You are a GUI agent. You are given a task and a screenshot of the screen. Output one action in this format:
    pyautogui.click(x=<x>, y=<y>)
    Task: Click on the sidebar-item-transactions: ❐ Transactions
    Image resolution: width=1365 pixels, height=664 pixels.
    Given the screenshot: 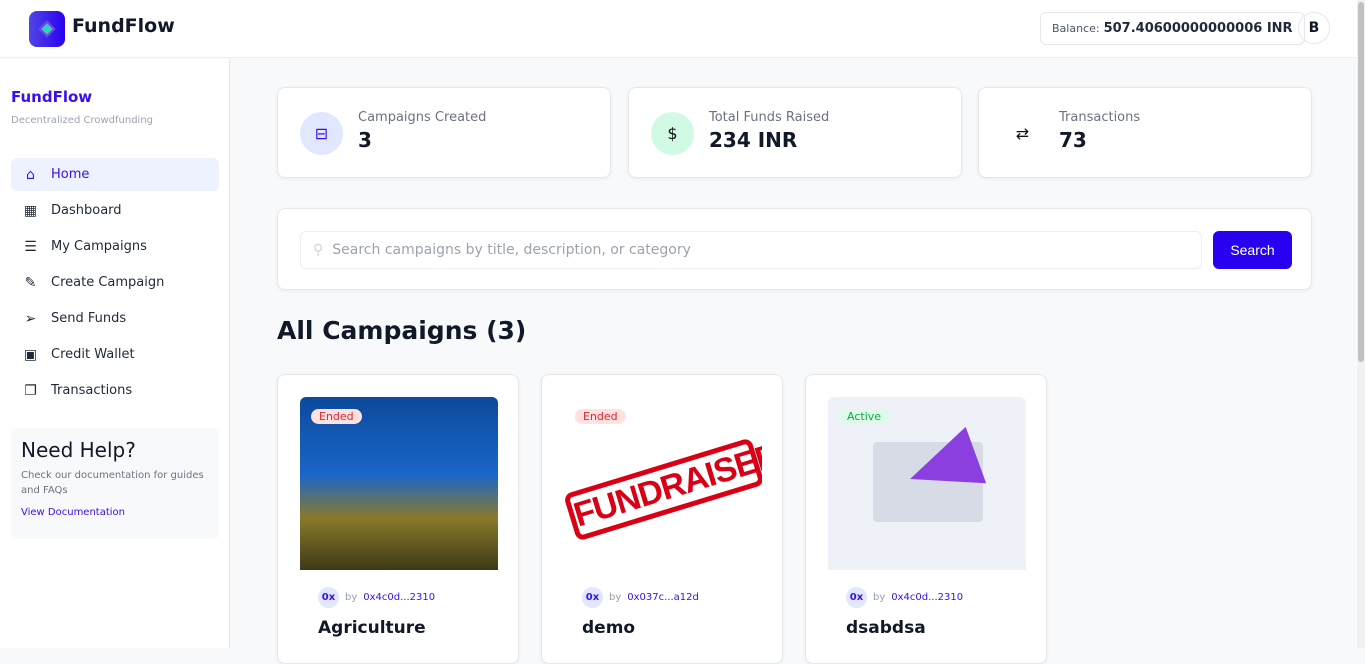 What is the action you would take?
    pyautogui.click(x=115, y=390)
    